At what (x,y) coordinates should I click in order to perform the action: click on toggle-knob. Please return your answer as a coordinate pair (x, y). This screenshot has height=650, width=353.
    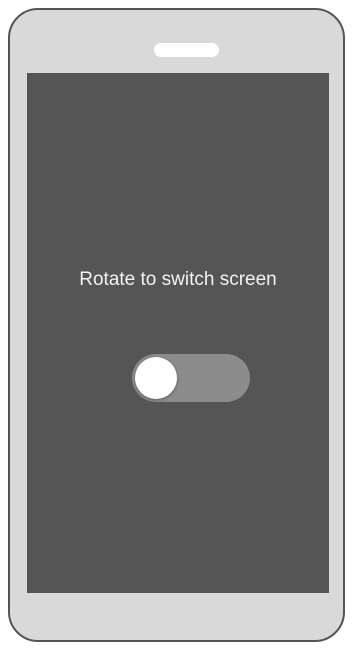
    Looking at the image, I should click on (156, 378).